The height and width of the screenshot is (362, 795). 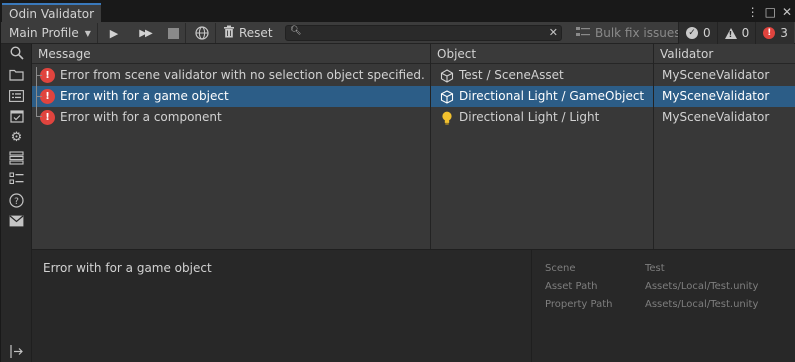 What do you see at coordinates (511, 75) in the screenshot?
I see `object-text: Test / SceneAsset` at bounding box center [511, 75].